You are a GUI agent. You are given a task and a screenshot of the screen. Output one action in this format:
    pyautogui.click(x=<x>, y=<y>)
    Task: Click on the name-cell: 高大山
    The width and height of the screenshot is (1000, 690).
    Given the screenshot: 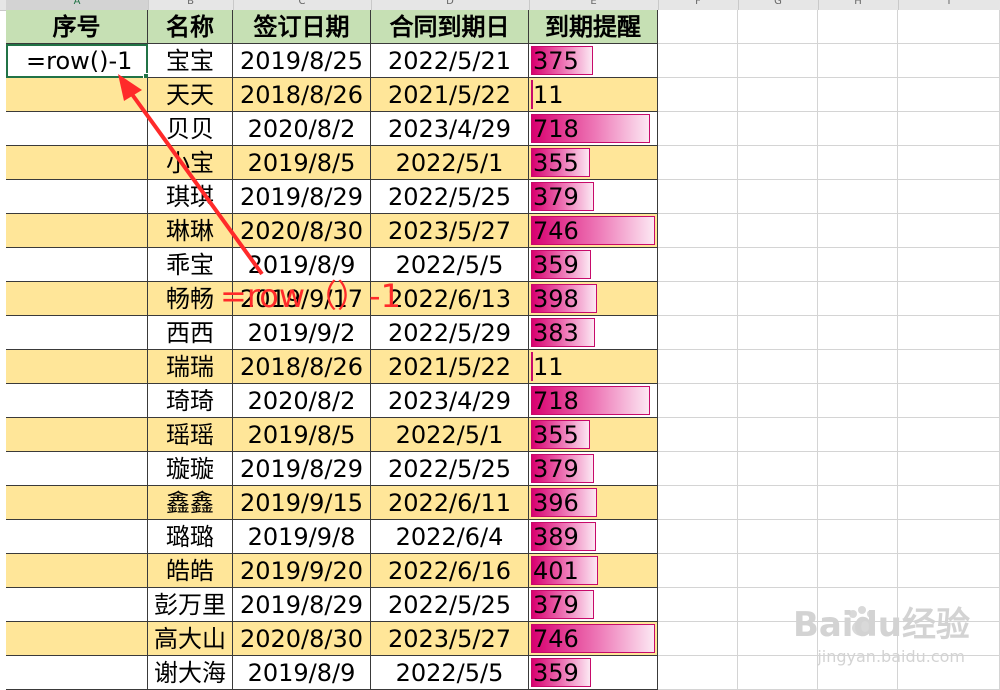 What is the action you would take?
    pyautogui.click(x=190, y=639)
    